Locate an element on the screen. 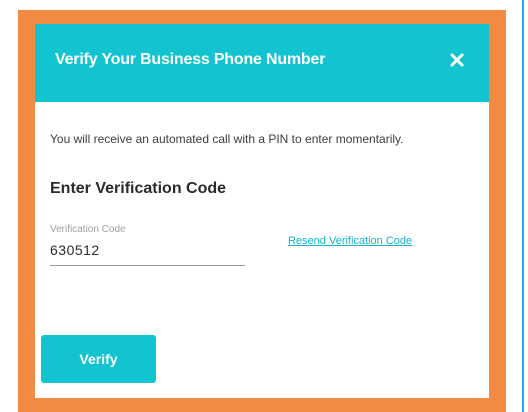 The image size is (528, 412). close-button is located at coordinates (457, 60).